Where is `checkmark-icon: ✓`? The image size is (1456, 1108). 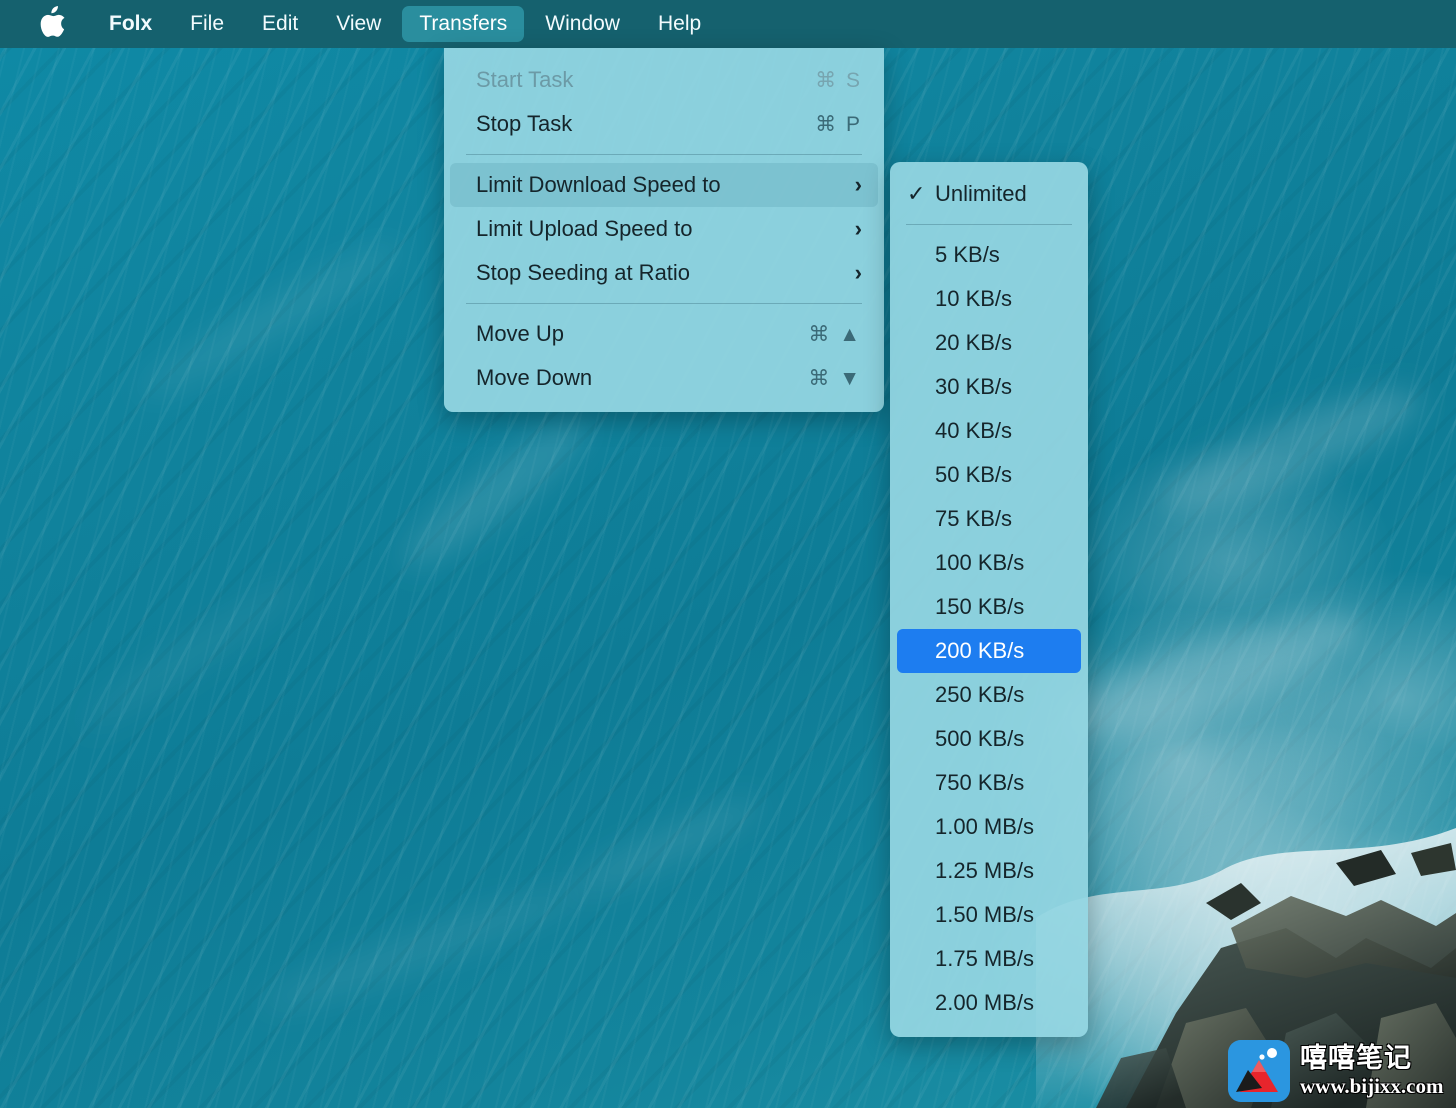 checkmark-icon: ✓ is located at coordinates (916, 193).